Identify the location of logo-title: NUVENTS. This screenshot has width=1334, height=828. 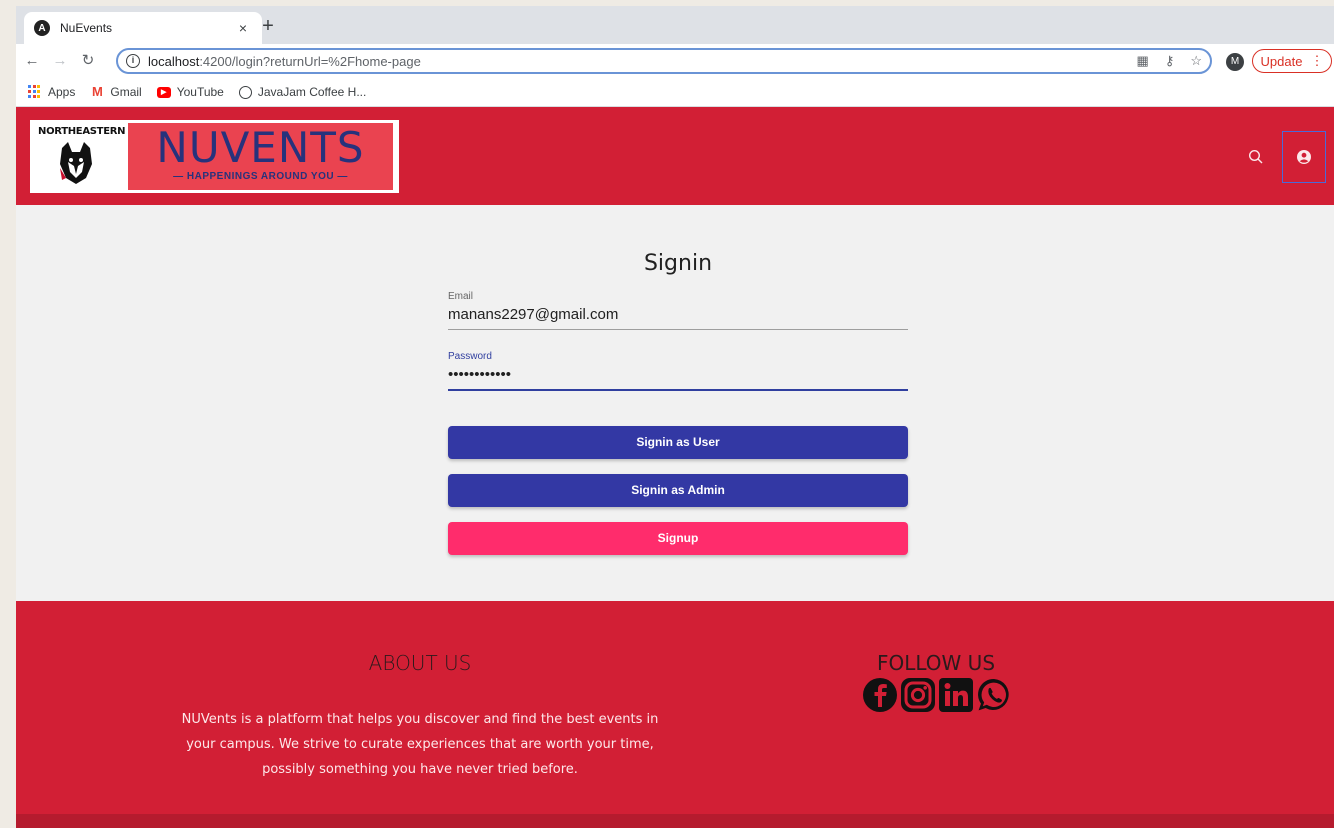
(260, 147).